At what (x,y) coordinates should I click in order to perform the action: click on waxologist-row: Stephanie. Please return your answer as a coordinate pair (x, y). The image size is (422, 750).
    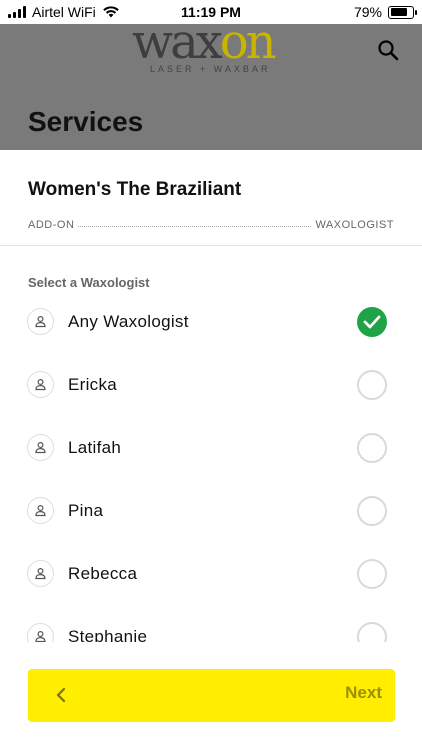
    Looking at the image, I should click on (211, 623).